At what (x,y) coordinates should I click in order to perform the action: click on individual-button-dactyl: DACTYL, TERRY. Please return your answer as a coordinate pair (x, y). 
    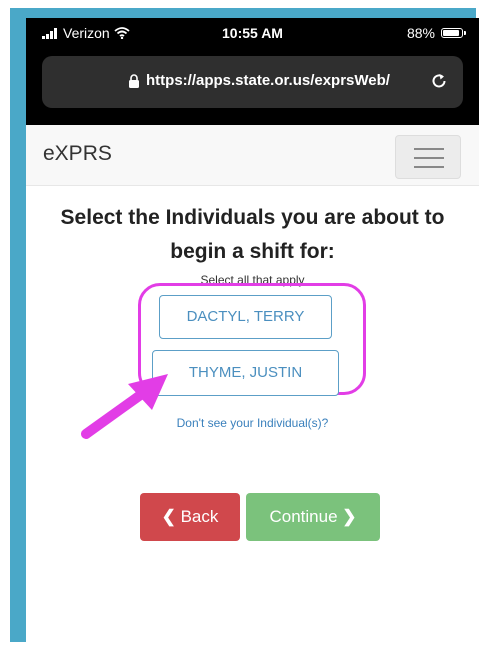
    Looking at the image, I should click on (245, 317).